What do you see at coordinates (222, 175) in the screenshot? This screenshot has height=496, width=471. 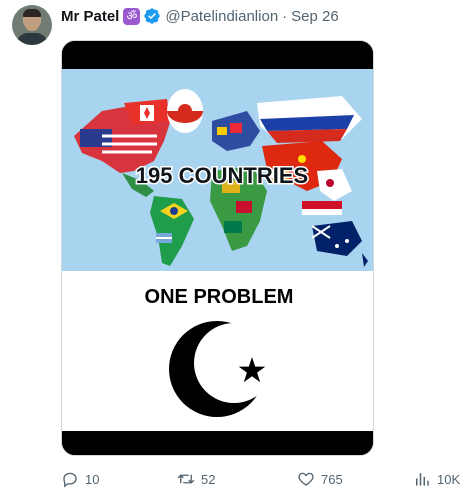 I see `media-top-text: 195 COUNTRIES` at bounding box center [222, 175].